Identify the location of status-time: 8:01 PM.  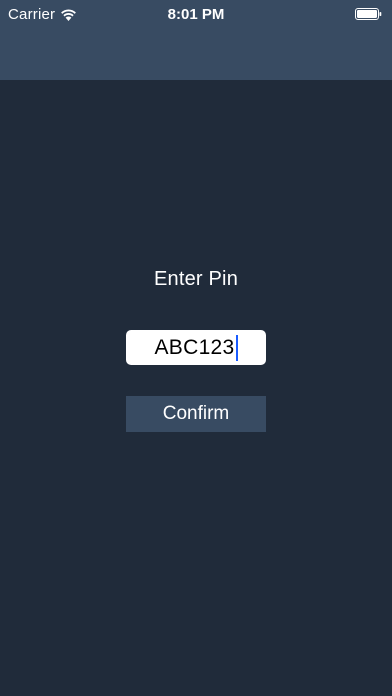
(196, 14).